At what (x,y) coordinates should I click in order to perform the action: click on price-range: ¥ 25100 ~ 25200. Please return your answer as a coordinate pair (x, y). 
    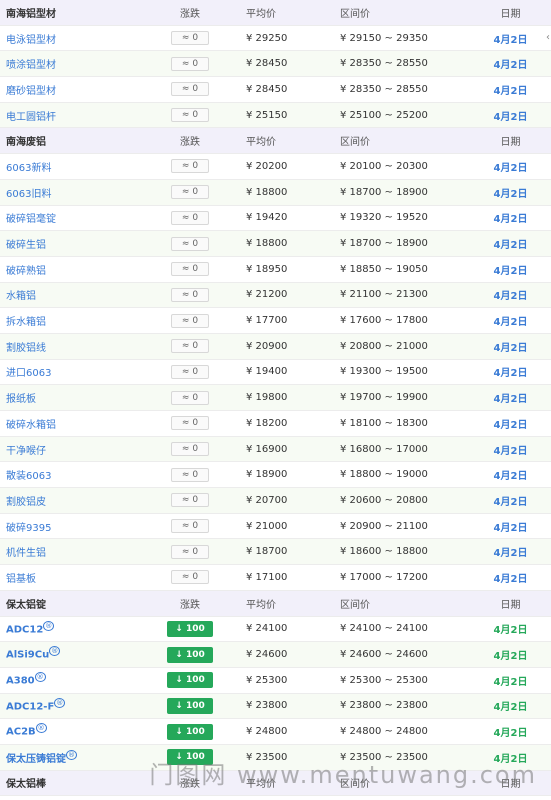
    Looking at the image, I should click on (384, 115).